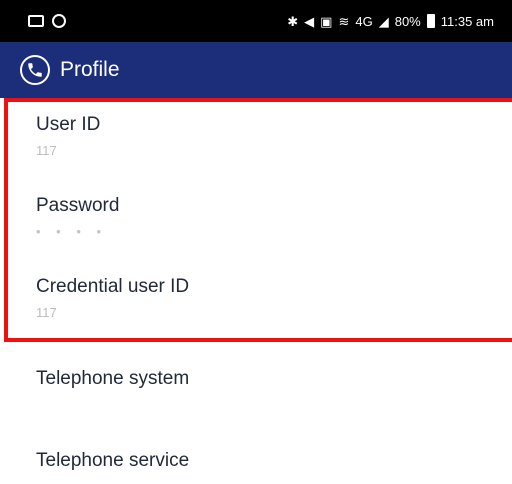 Image resolution: width=512 pixels, height=484 pixels. I want to click on page-title: Profile, so click(90, 69).